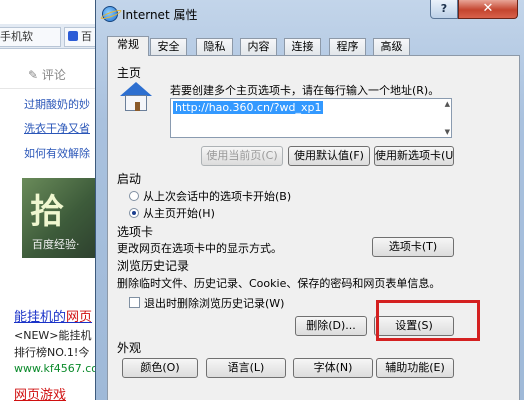 The height and width of the screenshot is (403, 524). What do you see at coordinates (135, 232) in the screenshot?
I see `tabs-section-label: 选项卡` at bounding box center [135, 232].